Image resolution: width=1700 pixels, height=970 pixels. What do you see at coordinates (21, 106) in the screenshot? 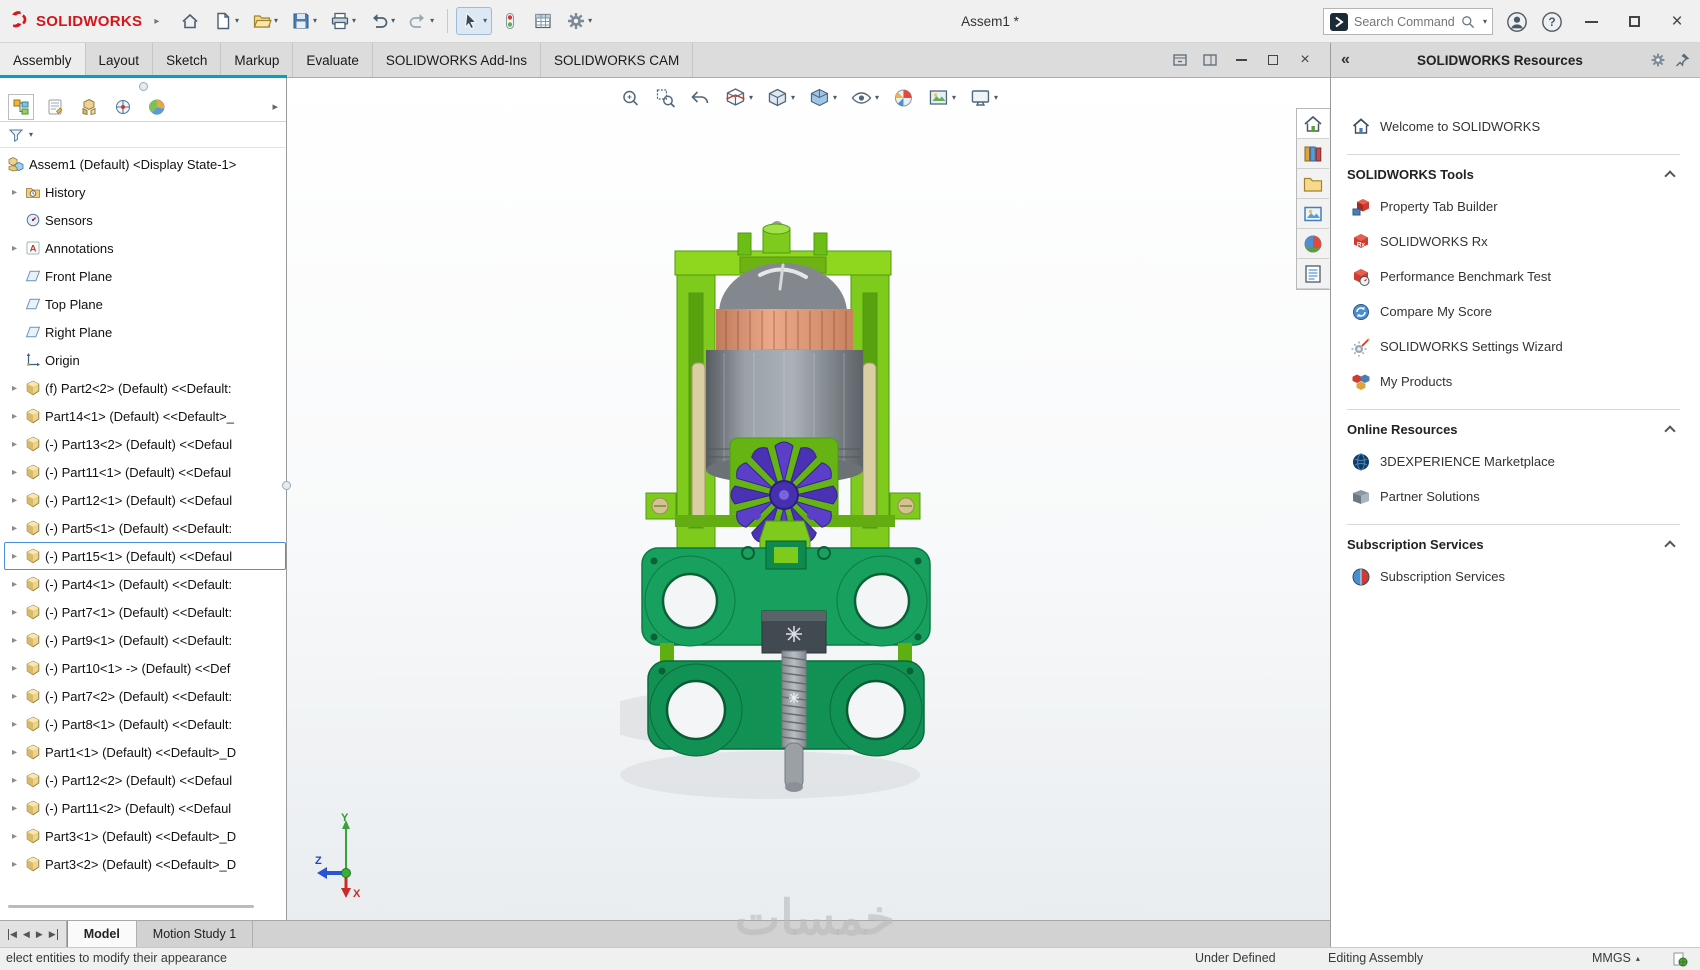
I see `featuremanager-tab` at bounding box center [21, 106].